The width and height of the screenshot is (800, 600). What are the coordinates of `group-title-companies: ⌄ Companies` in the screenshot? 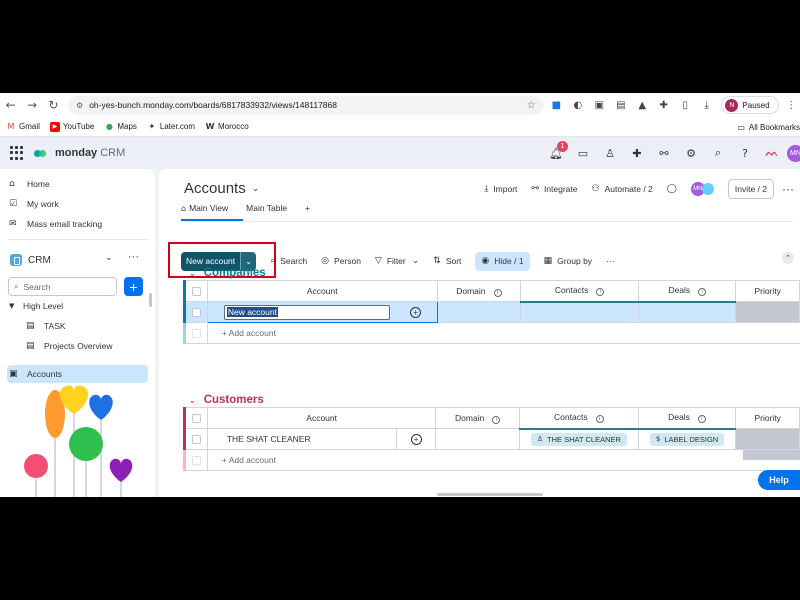 It's located at (227, 273).